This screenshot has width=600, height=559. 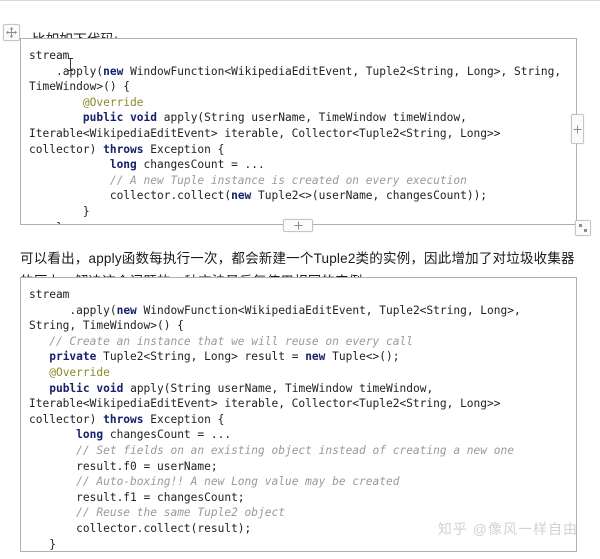 I want to click on resize-handle-corner-icon, so click(x=583, y=228).